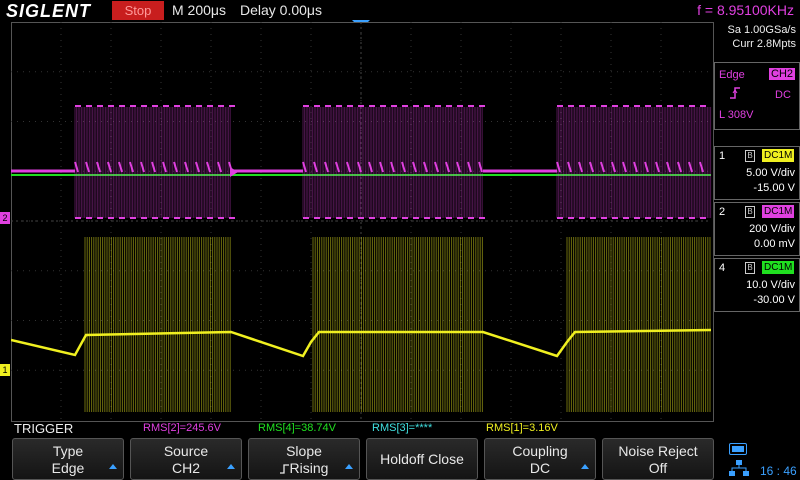  What do you see at coordinates (757, 96) in the screenshot?
I see `trigger-info-box: Edge CH2 DC L 308V` at bounding box center [757, 96].